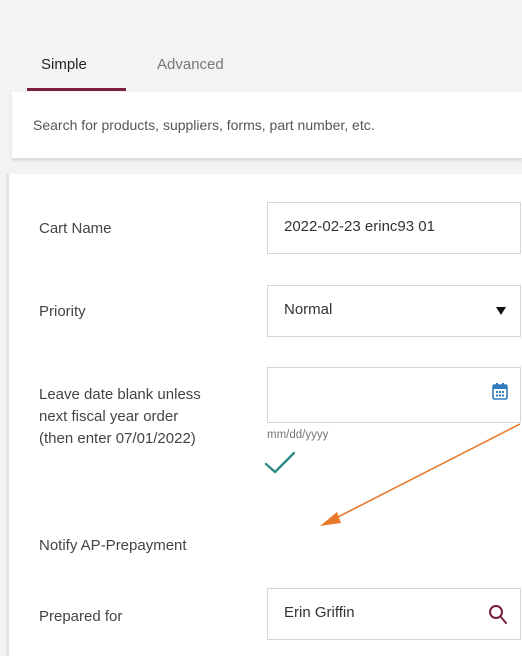 This screenshot has height=656, width=522. I want to click on search-icon, so click(498, 615).